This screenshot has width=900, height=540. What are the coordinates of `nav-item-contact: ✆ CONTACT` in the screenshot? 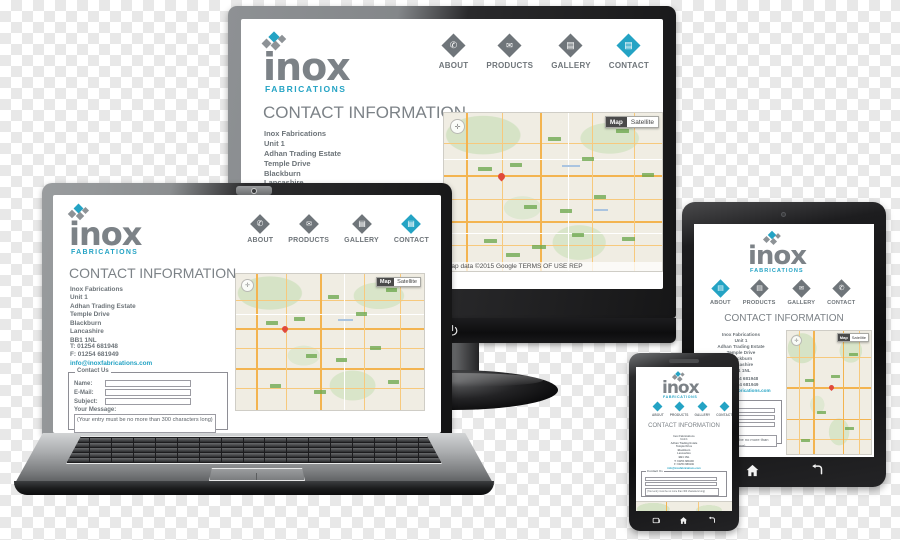 It's located at (841, 292).